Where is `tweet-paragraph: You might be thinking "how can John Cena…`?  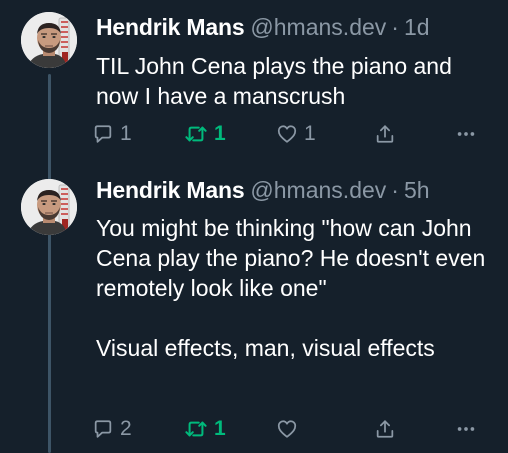 tweet-paragraph: You might be thinking "how can John Cena… is located at coordinates (291, 258).